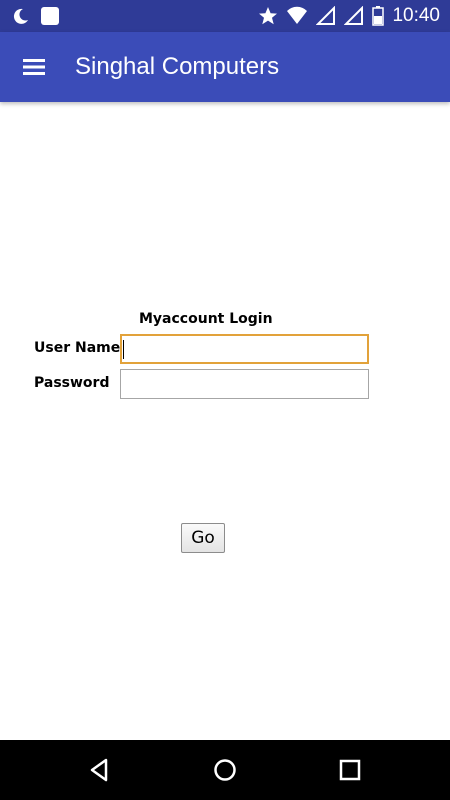 The image size is (450, 800). What do you see at coordinates (244, 349) in the screenshot?
I see `username-input` at bounding box center [244, 349].